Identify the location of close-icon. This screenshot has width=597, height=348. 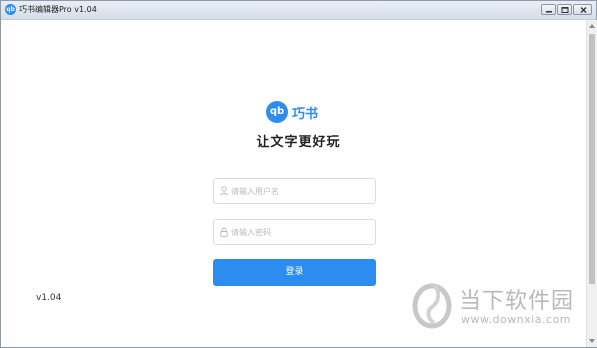
(583, 10).